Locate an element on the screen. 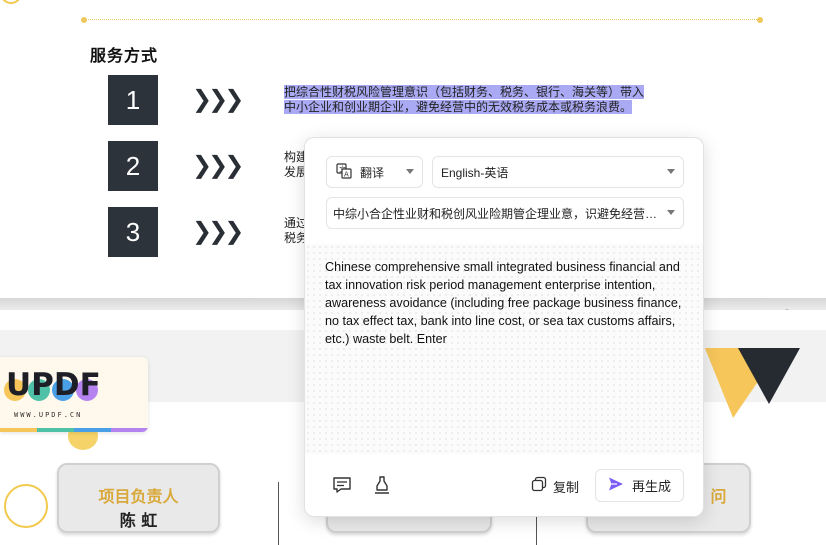  person-card-1: 项目负责人 陈 虹 is located at coordinates (138, 498).